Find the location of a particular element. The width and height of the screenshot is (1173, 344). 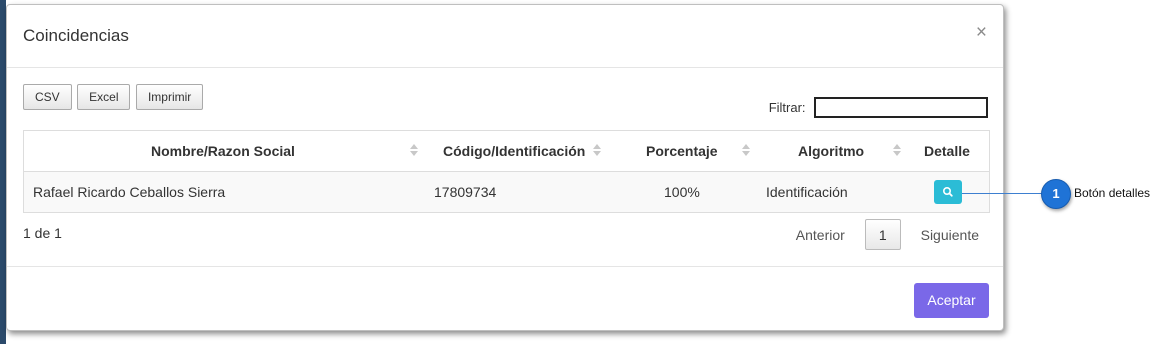

csv-button: CSV is located at coordinates (47, 97).